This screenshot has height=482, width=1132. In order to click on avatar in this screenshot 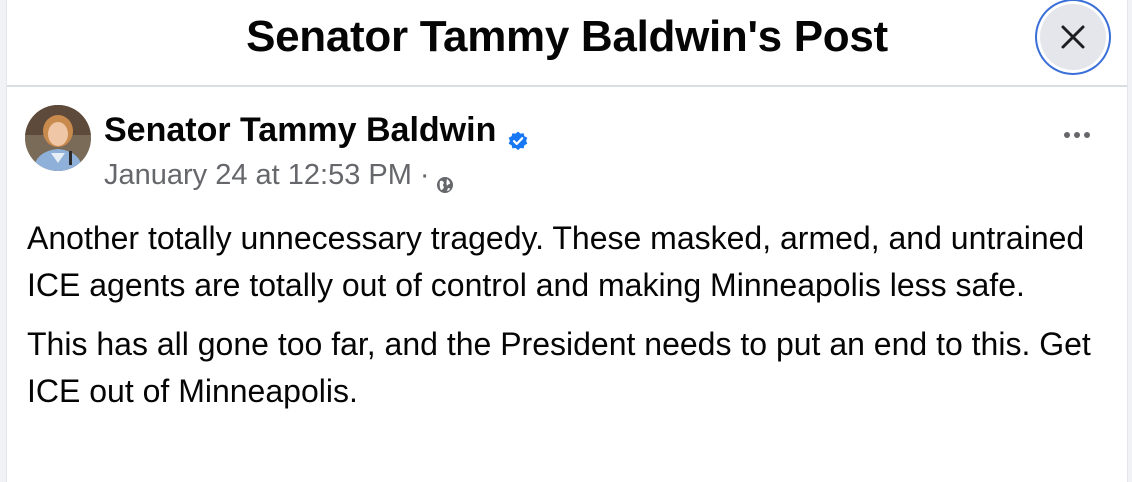, I will do `click(58, 138)`.